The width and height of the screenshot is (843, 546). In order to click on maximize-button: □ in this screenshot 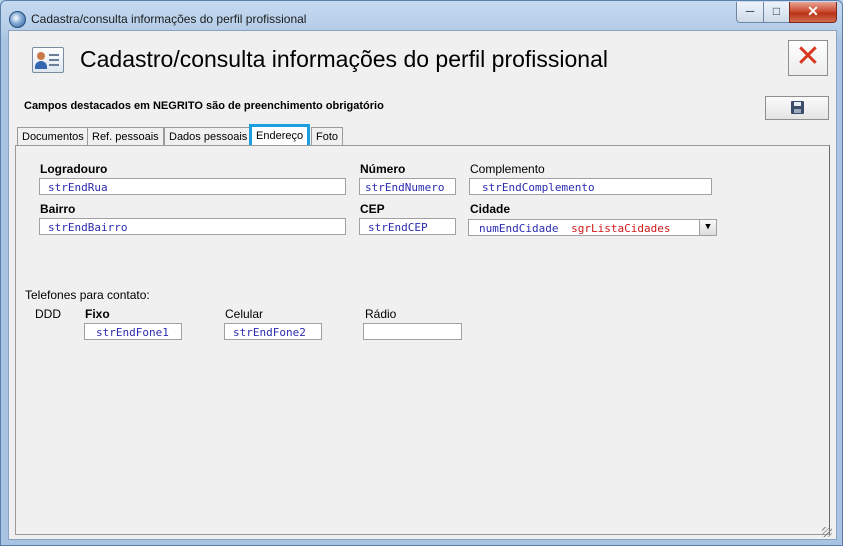, I will do `click(776, 12)`.